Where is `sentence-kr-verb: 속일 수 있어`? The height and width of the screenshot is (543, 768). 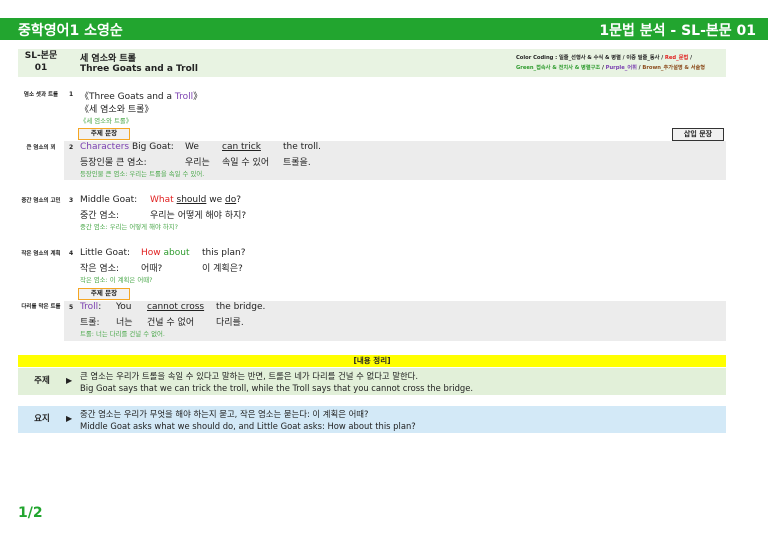
sentence-kr-verb: 속일 수 있어 is located at coordinates (246, 163).